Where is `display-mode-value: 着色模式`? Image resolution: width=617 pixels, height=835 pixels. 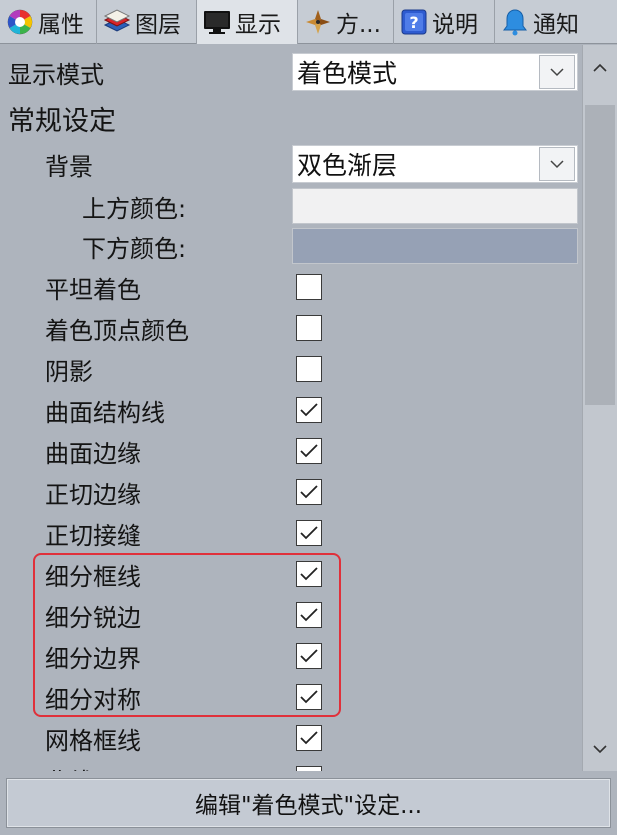
display-mode-value: 着色模式 is located at coordinates (347, 73).